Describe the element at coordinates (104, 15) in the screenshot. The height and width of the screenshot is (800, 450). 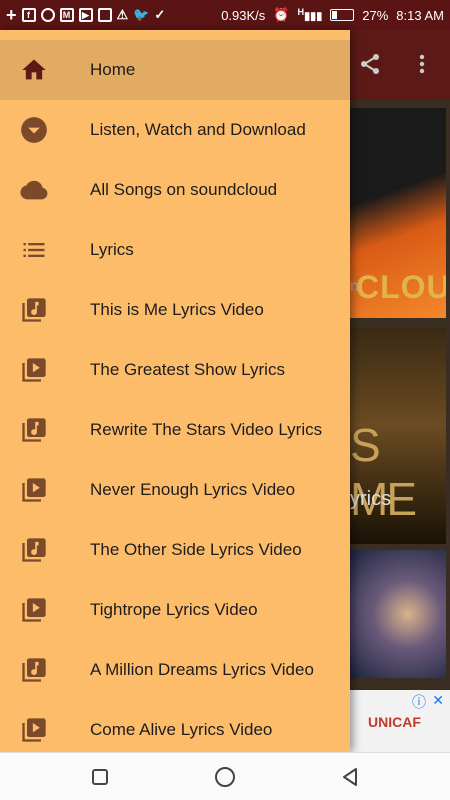
I see `no-sim-icon` at that location.